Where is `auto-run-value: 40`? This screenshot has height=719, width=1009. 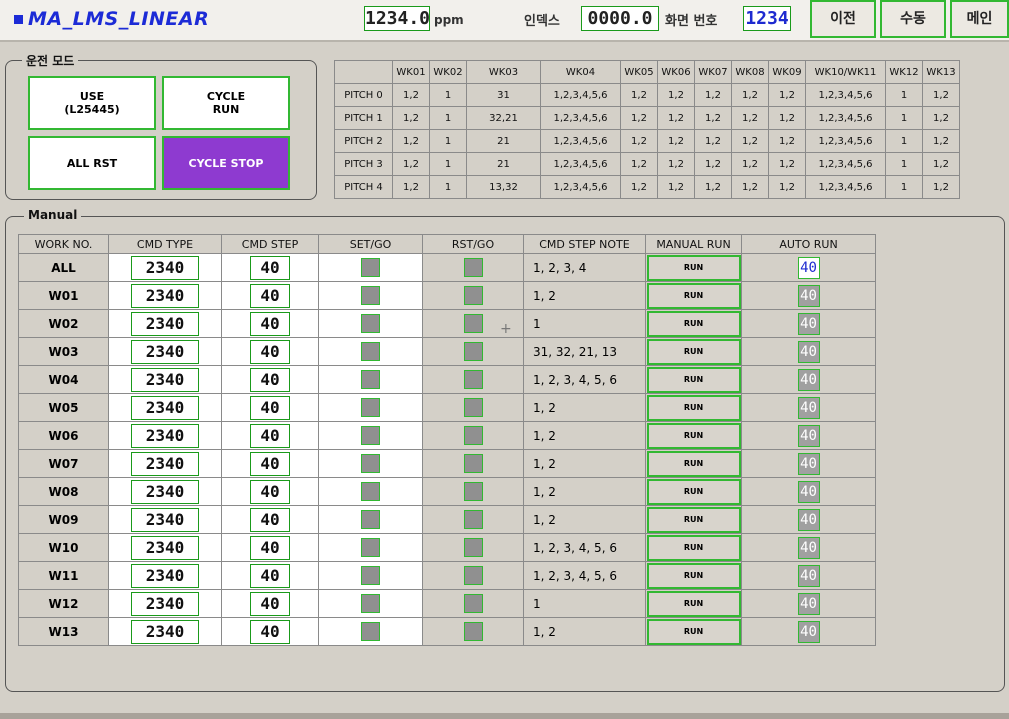
auto-run-value: 40 is located at coordinates (808, 323).